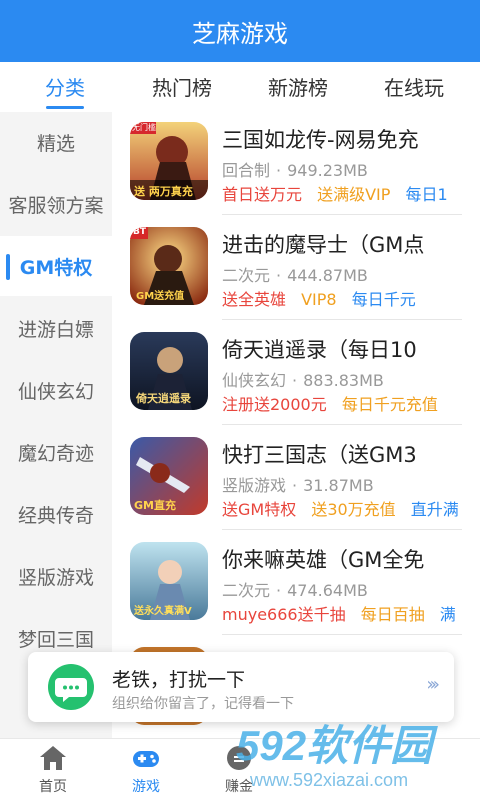  Describe the element at coordinates (144, 127) in the screenshot. I see `icon-corner-label: 无门槛` at that location.